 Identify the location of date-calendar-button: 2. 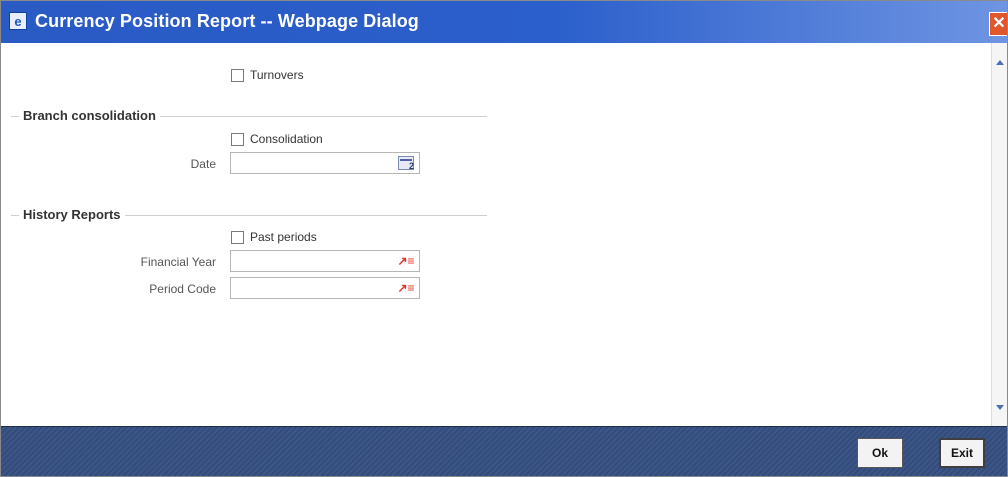
(406, 163).